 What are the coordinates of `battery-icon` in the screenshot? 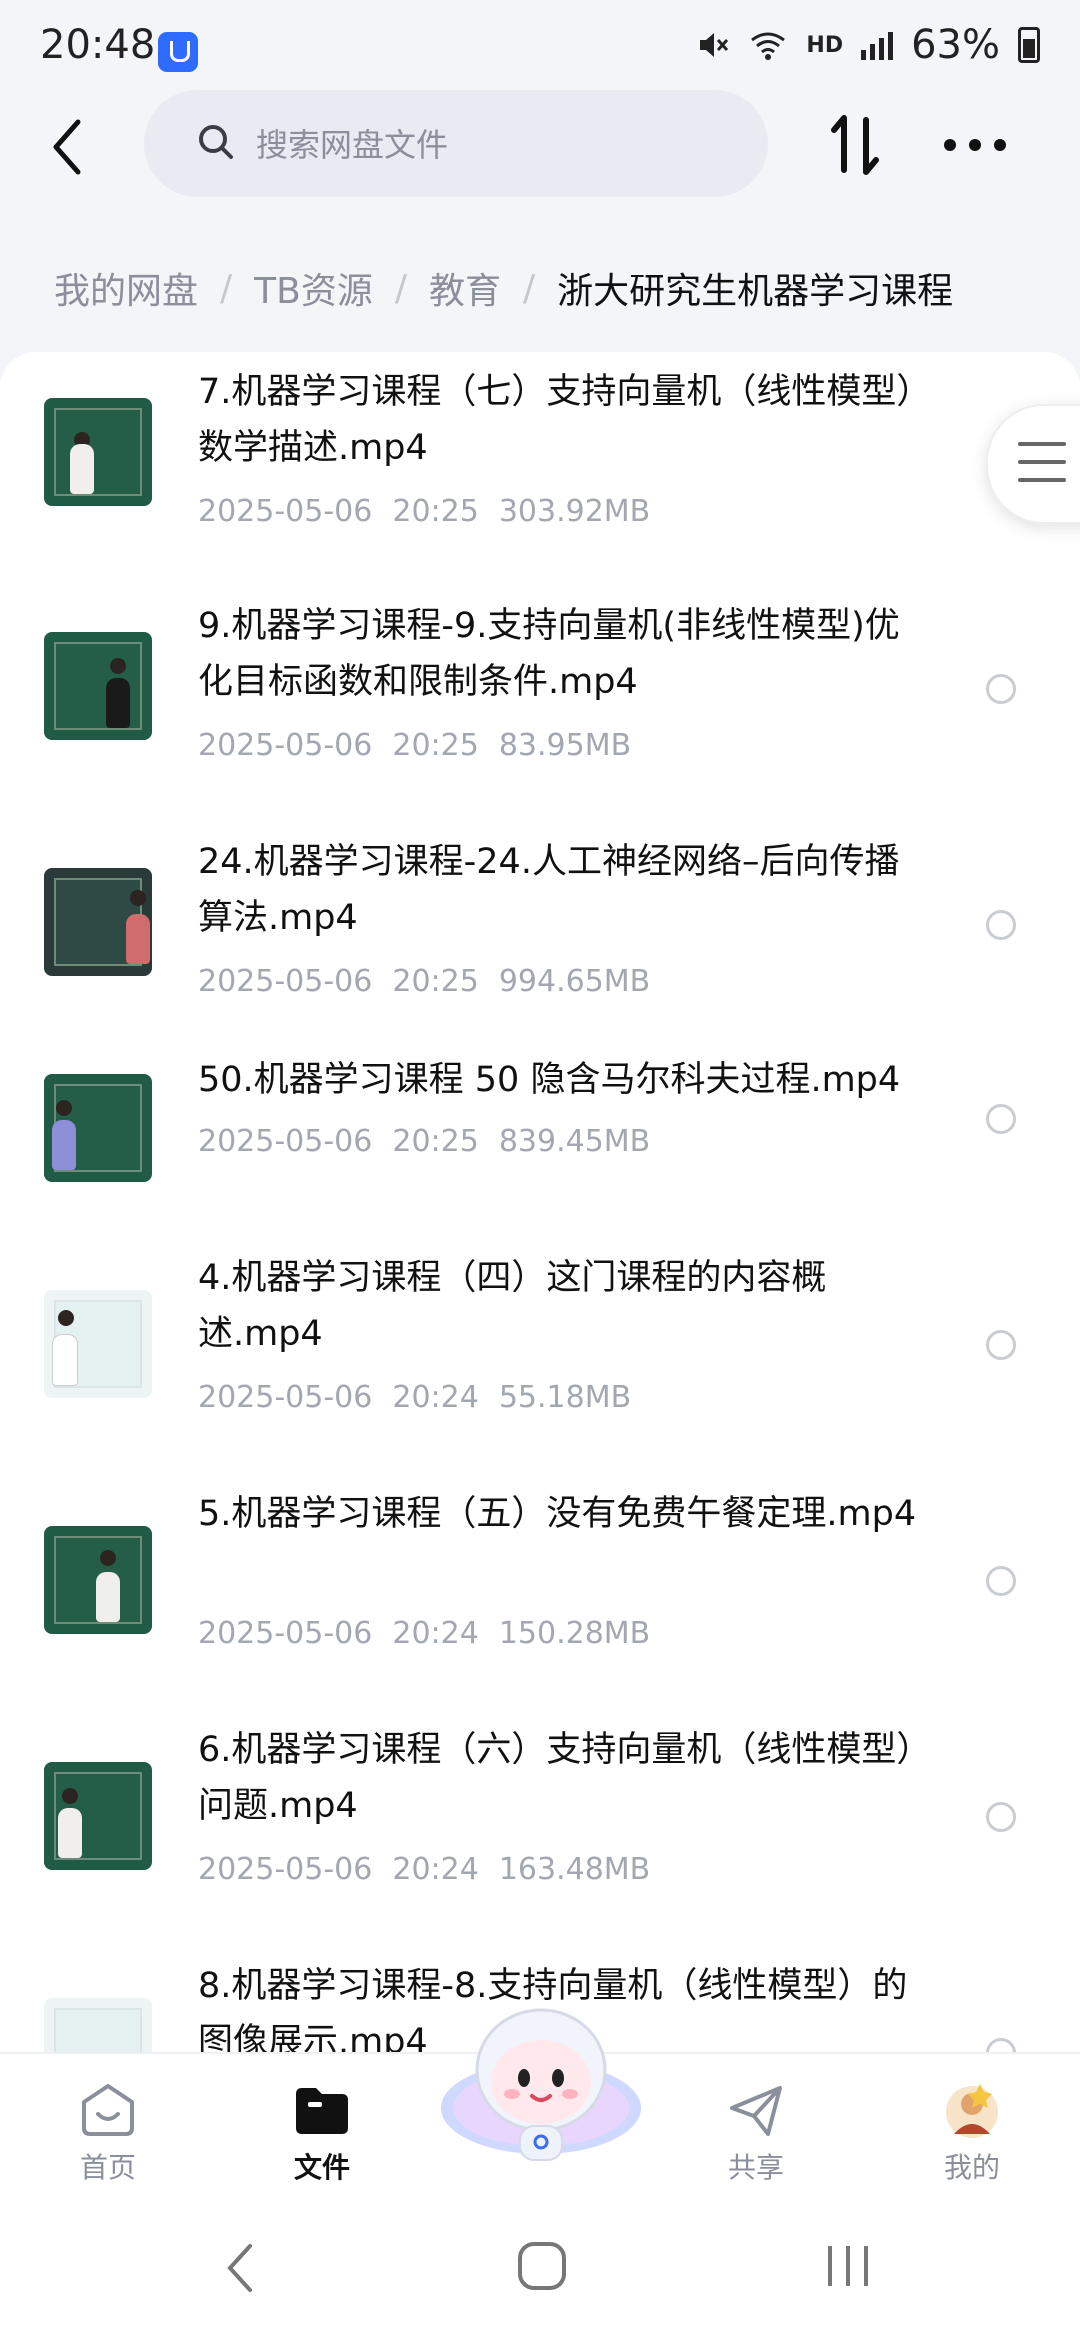 It's located at (1029, 45).